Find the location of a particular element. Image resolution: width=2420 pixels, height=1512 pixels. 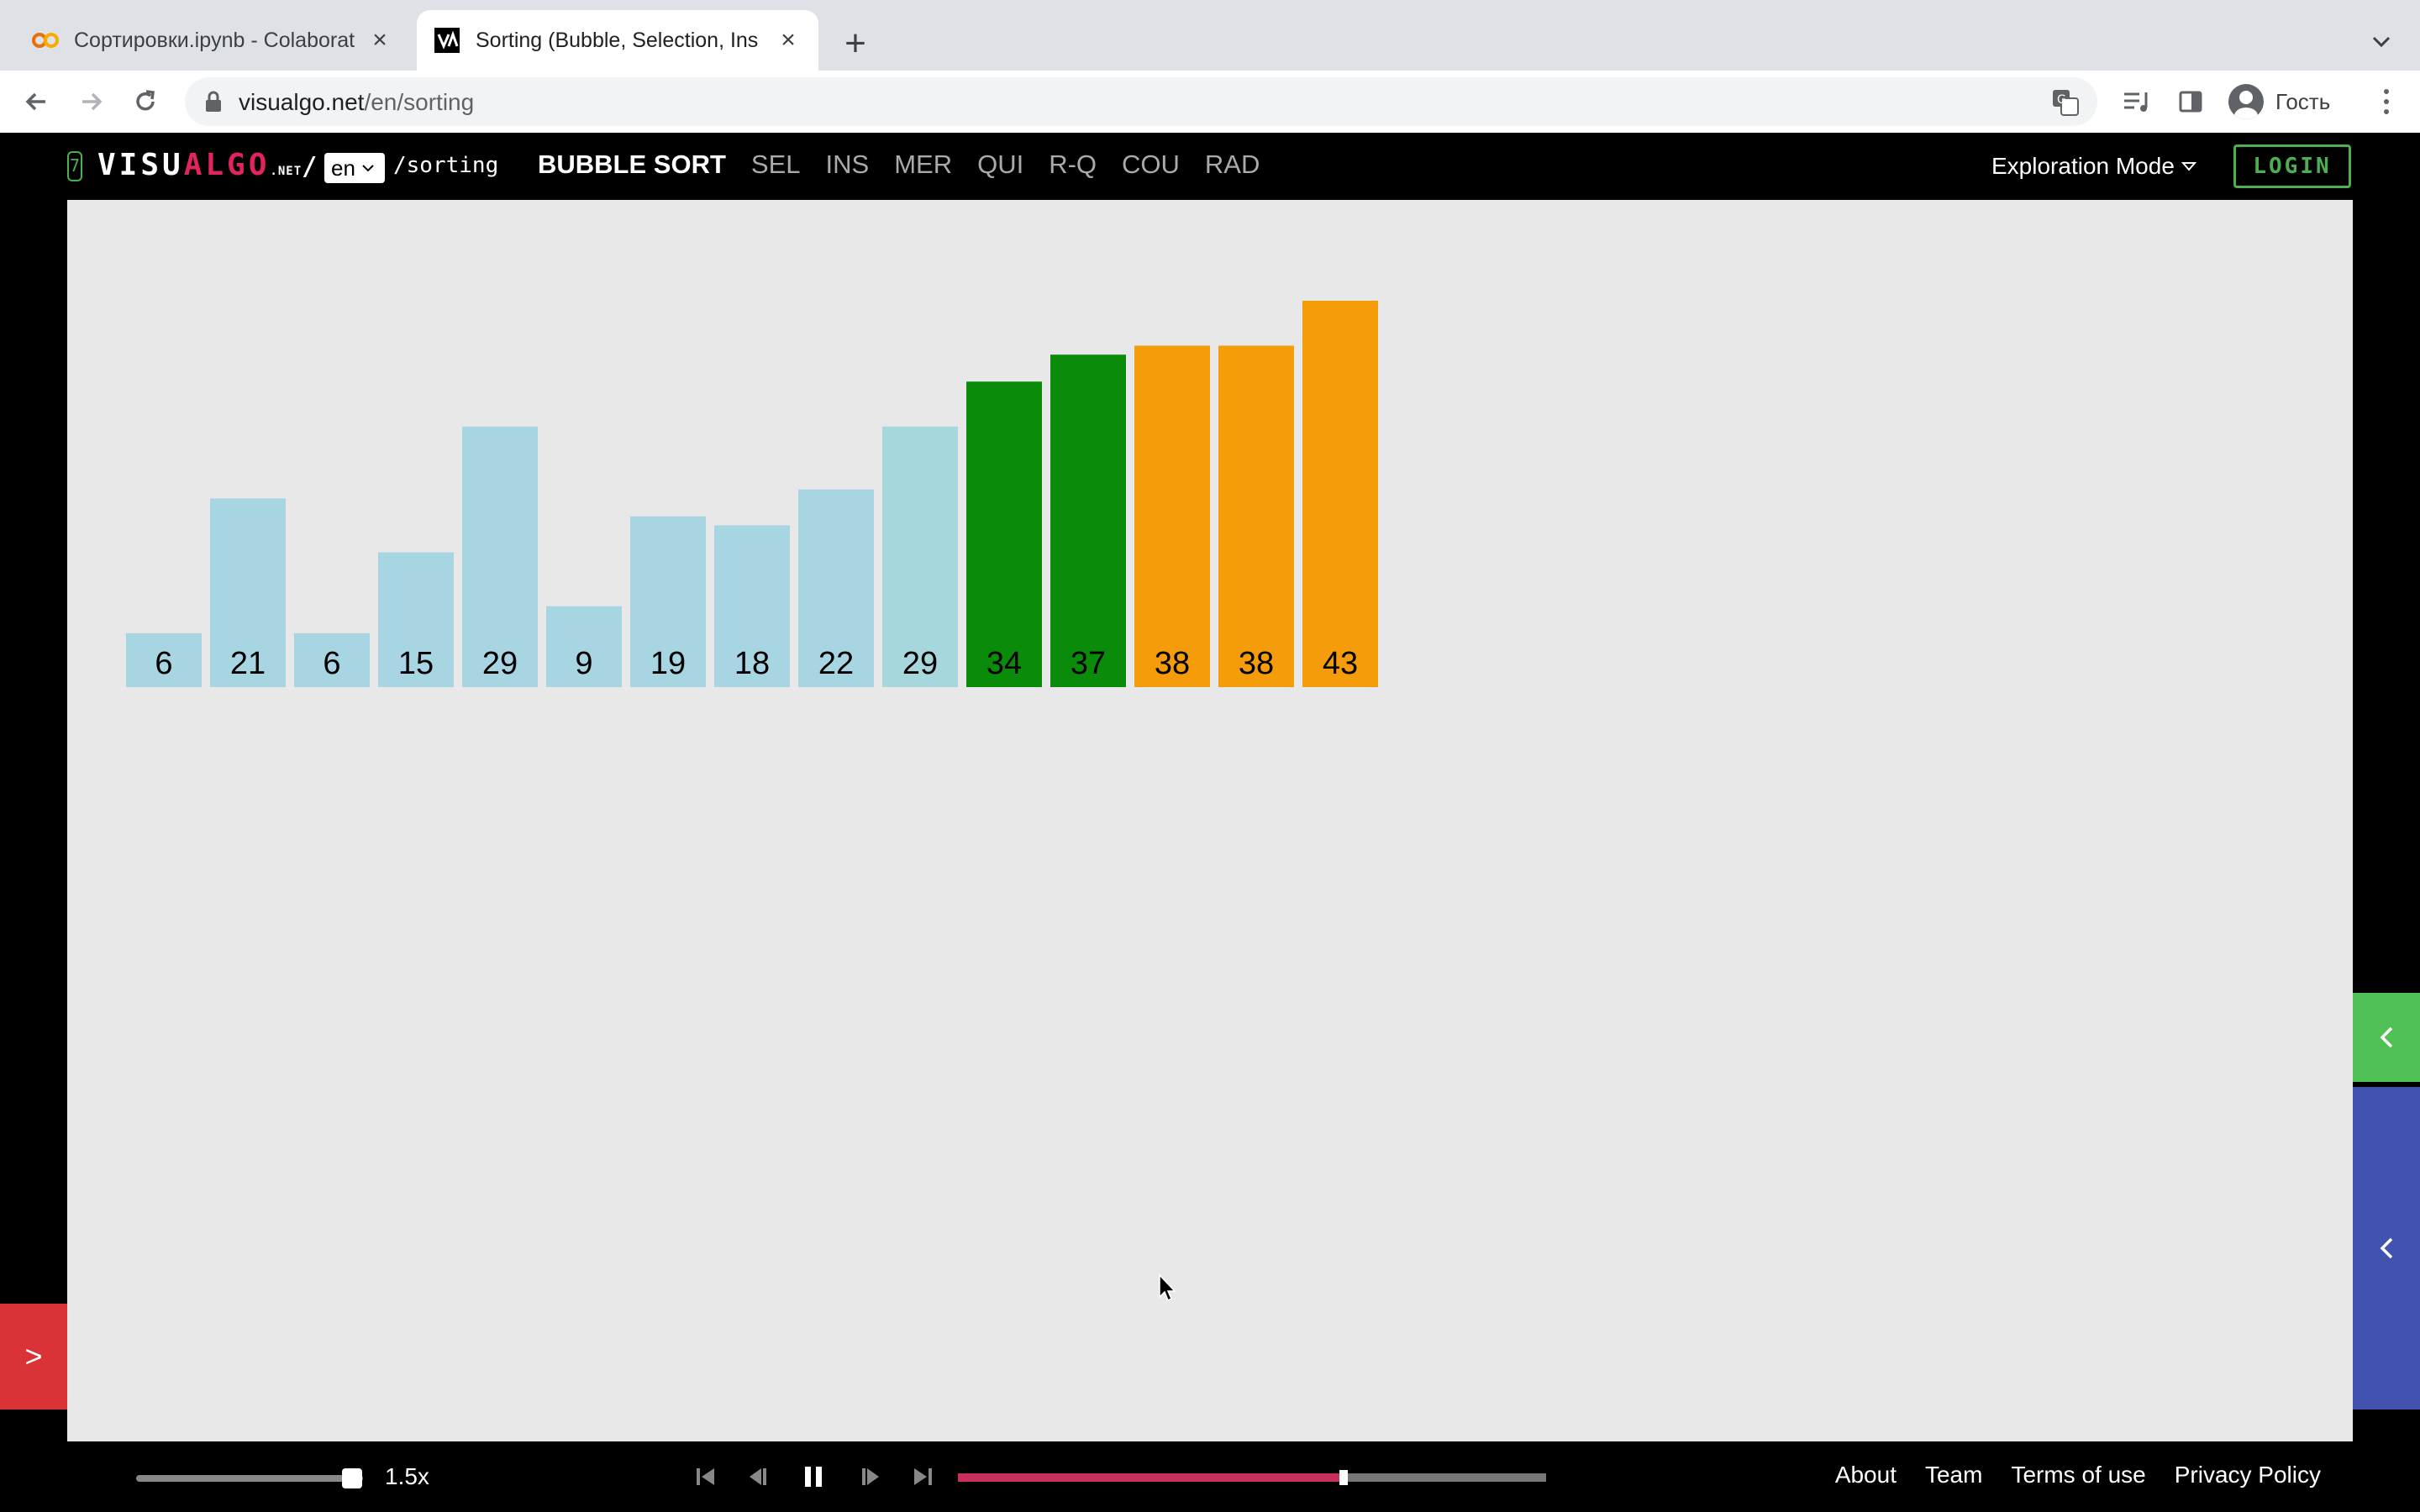

side-panel-icon is located at coordinates (2190, 101).